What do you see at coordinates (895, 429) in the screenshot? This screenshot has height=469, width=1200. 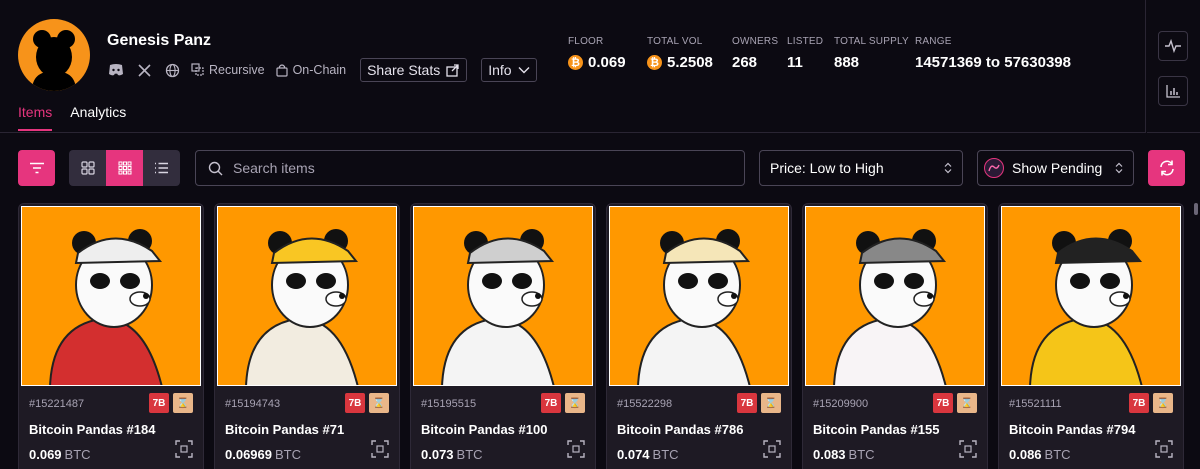 I see `item-name: Bitcoin Pandas #155` at bounding box center [895, 429].